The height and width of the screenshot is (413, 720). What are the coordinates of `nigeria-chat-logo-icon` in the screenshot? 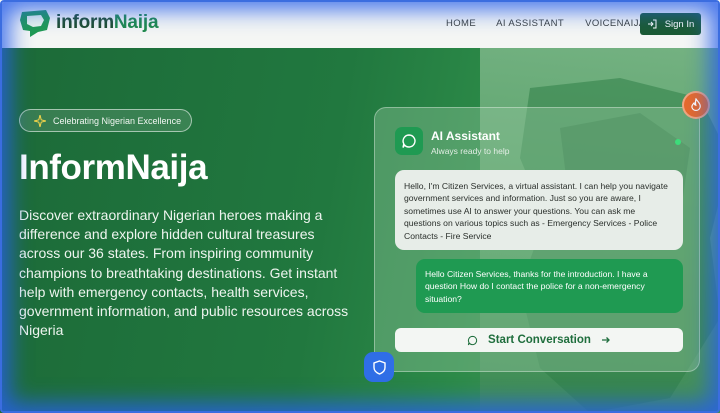 It's located at (35, 23).